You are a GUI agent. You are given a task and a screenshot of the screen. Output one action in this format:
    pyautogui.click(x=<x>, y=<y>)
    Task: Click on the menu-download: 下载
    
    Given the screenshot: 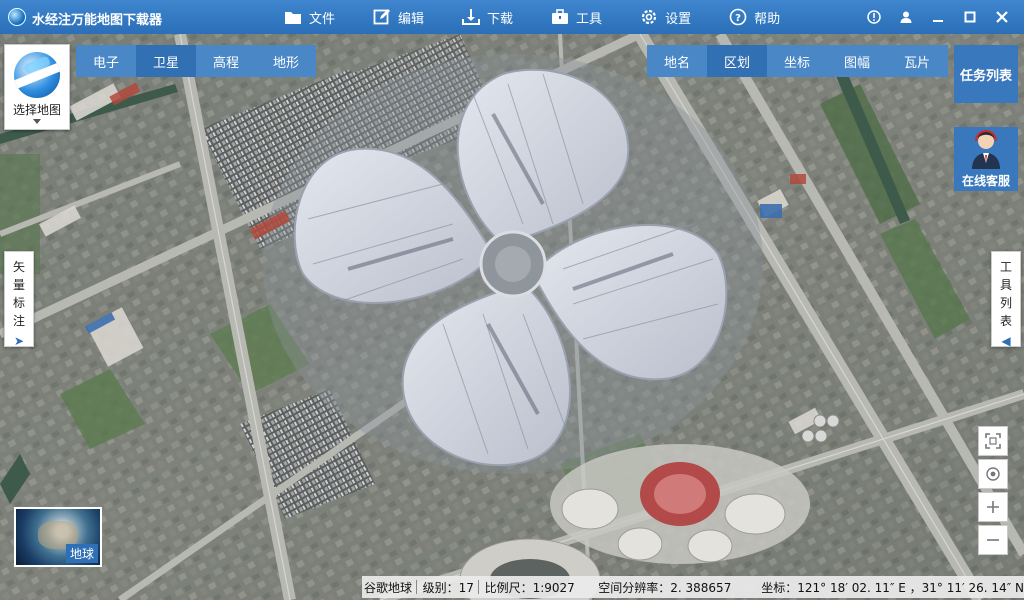 What is the action you would take?
    pyautogui.click(x=487, y=17)
    